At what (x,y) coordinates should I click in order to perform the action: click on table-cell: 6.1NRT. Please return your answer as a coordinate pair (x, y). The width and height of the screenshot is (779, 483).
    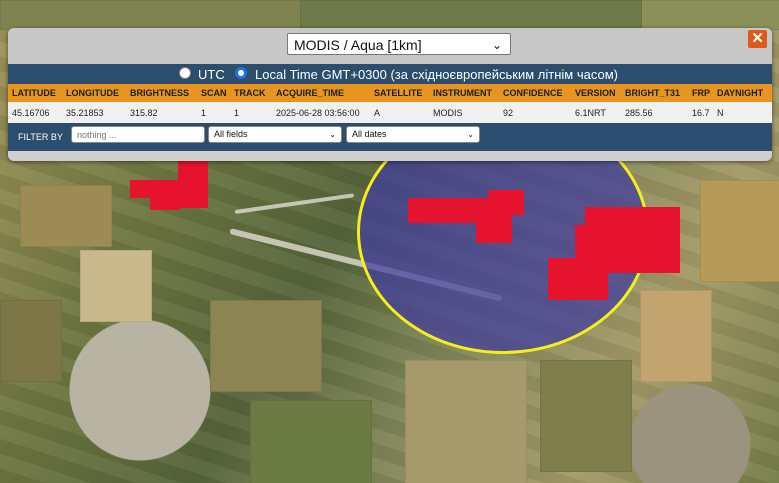
    Looking at the image, I should click on (590, 113).